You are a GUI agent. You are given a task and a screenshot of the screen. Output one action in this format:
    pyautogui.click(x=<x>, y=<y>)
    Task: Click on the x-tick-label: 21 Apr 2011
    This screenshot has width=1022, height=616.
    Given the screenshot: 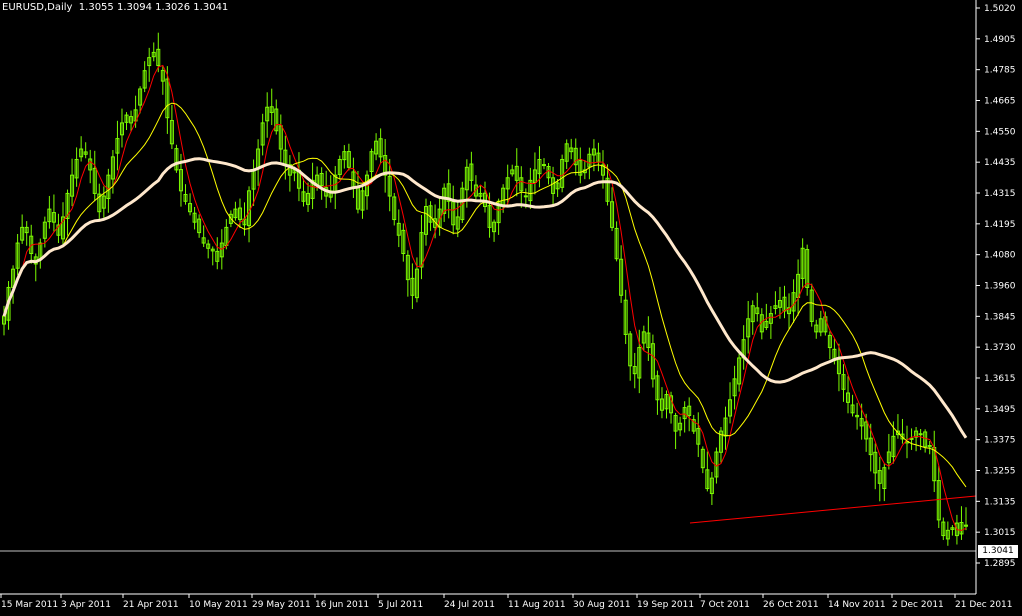 What is the action you would take?
    pyautogui.click(x=151, y=605)
    